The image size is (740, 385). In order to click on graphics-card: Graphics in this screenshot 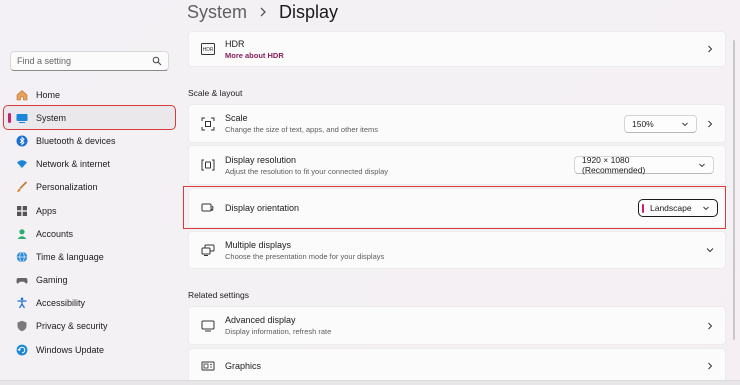, I will do `click(457, 366)`.